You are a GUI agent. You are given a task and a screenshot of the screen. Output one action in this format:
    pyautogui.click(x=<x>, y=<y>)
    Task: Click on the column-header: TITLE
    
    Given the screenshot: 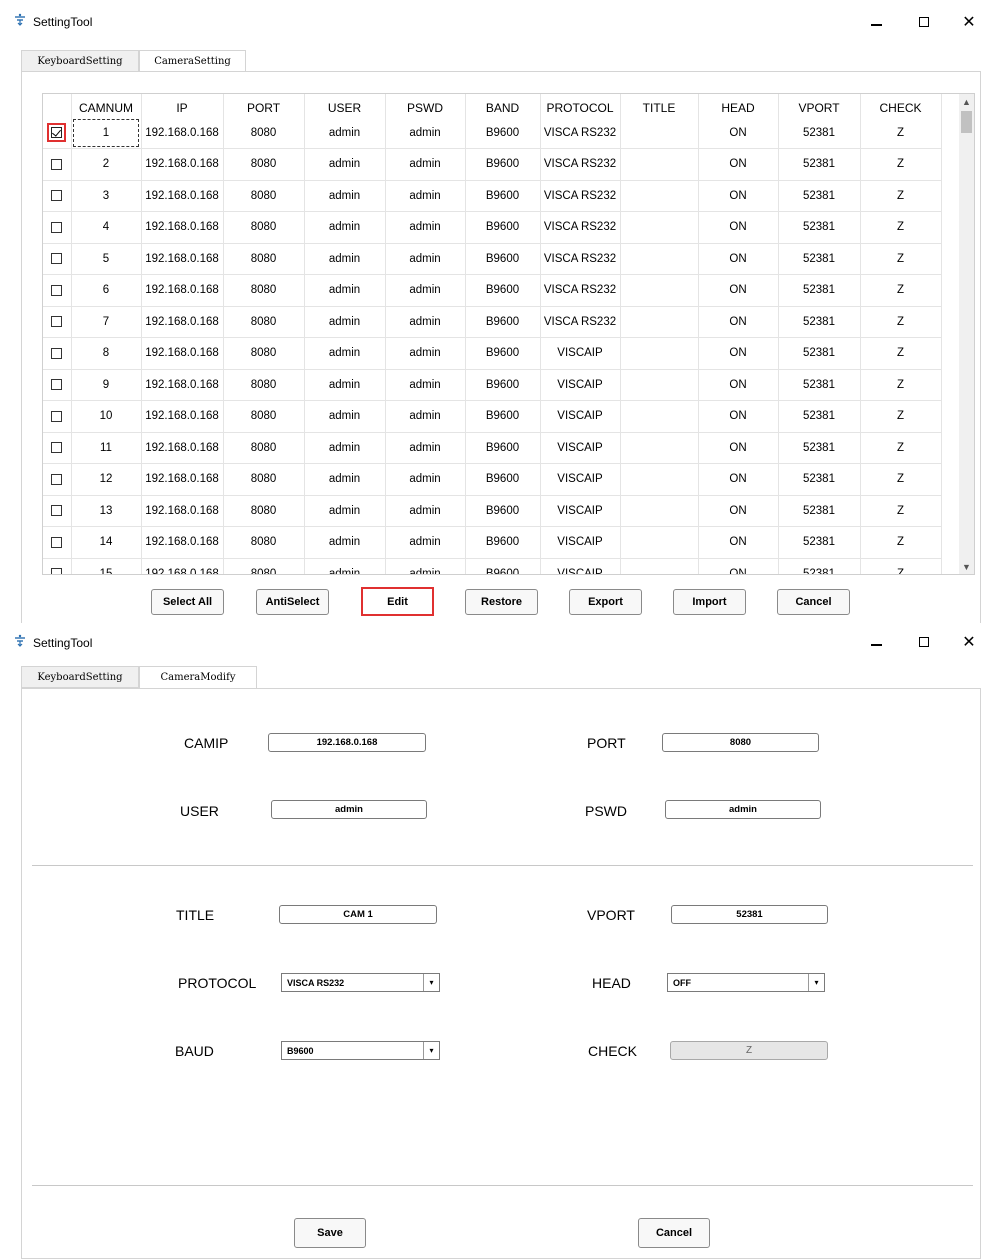 What is the action you would take?
    pyautogui.click(x=659, y=105)
    